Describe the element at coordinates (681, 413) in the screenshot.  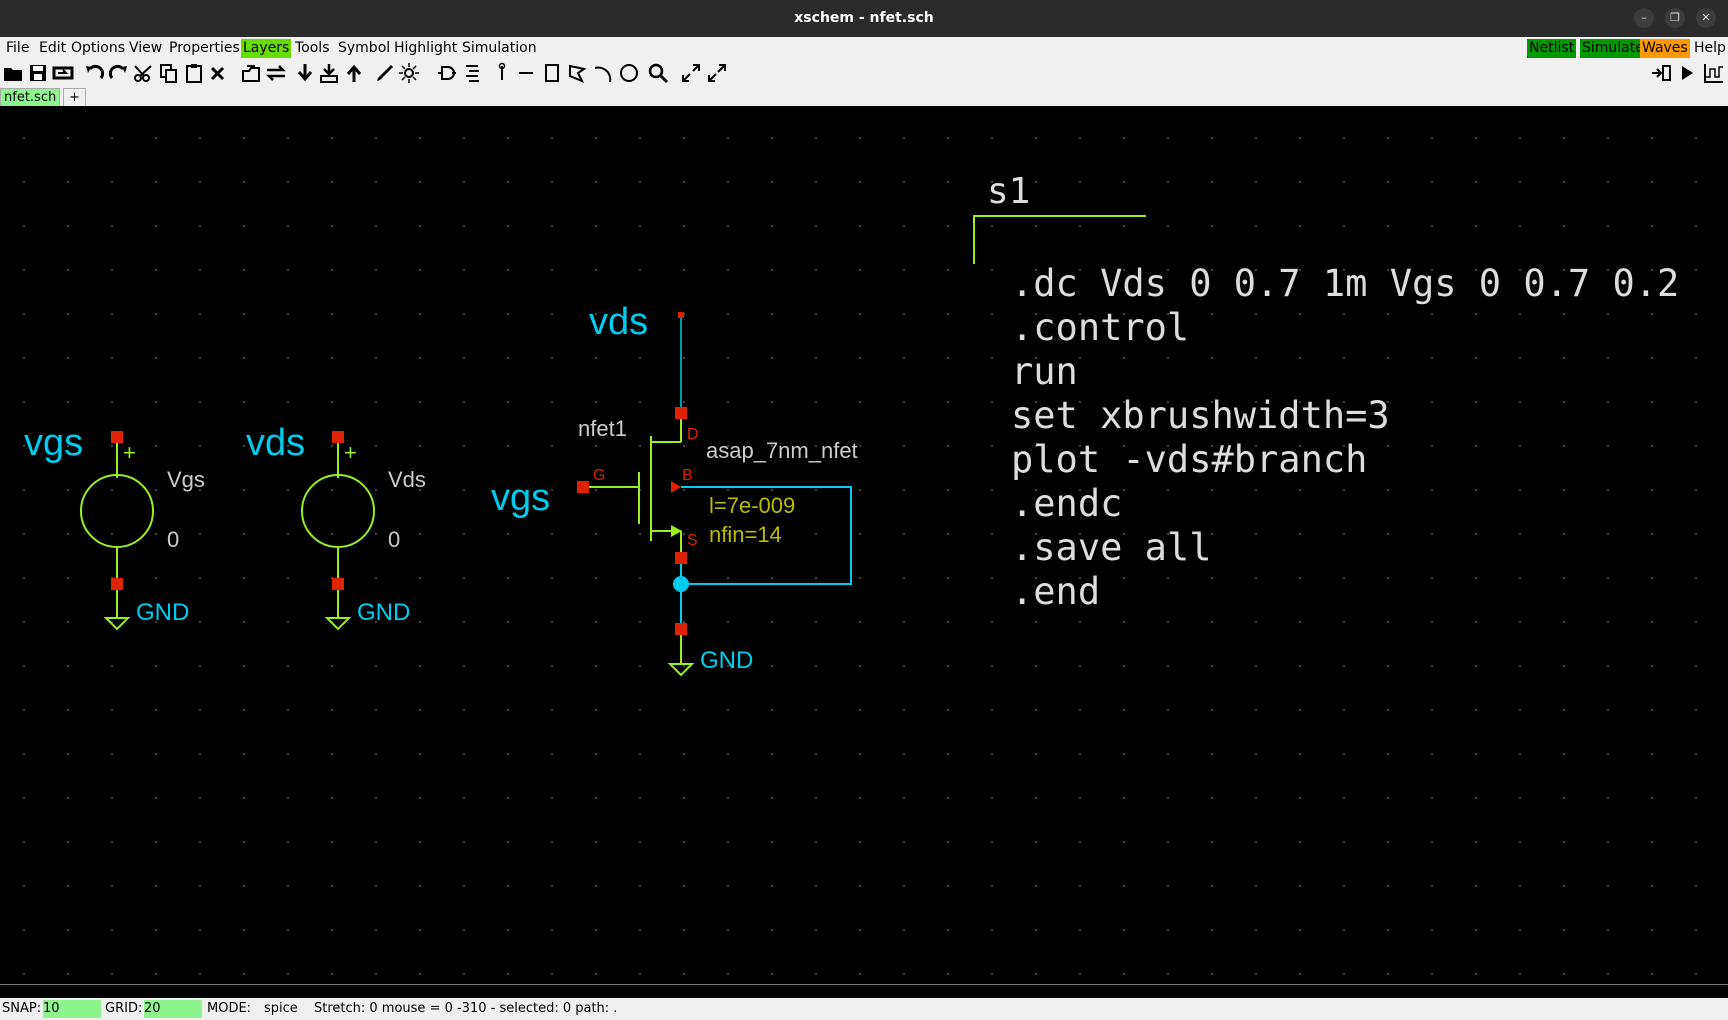
I see `pin-d` at that location.